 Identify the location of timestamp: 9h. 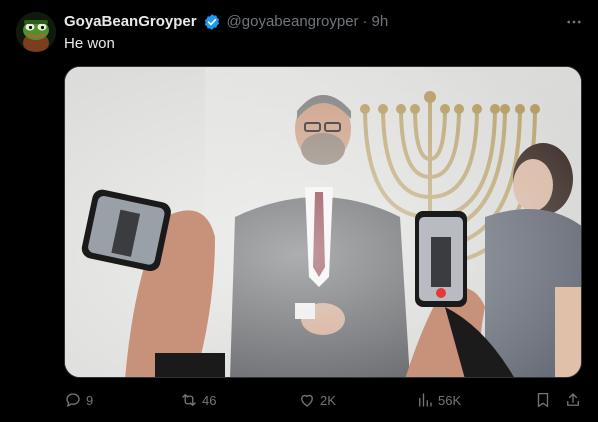
(380, 22).